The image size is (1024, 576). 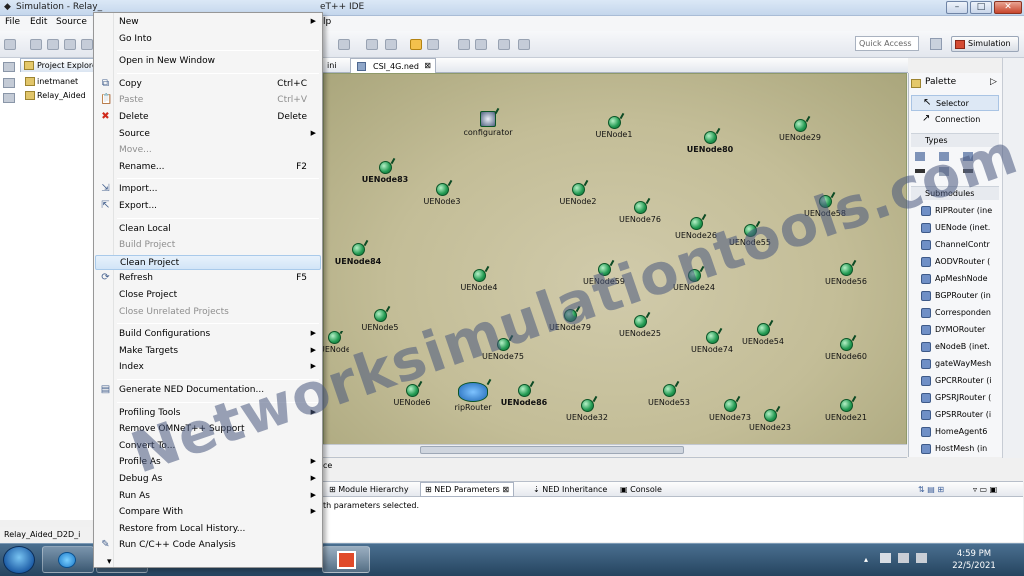 What do you see at coordinates (208, 61) in the screenshot?
I see `menu-item-open-in-new-window: Open in New Window` at bounding box center [208, 61].